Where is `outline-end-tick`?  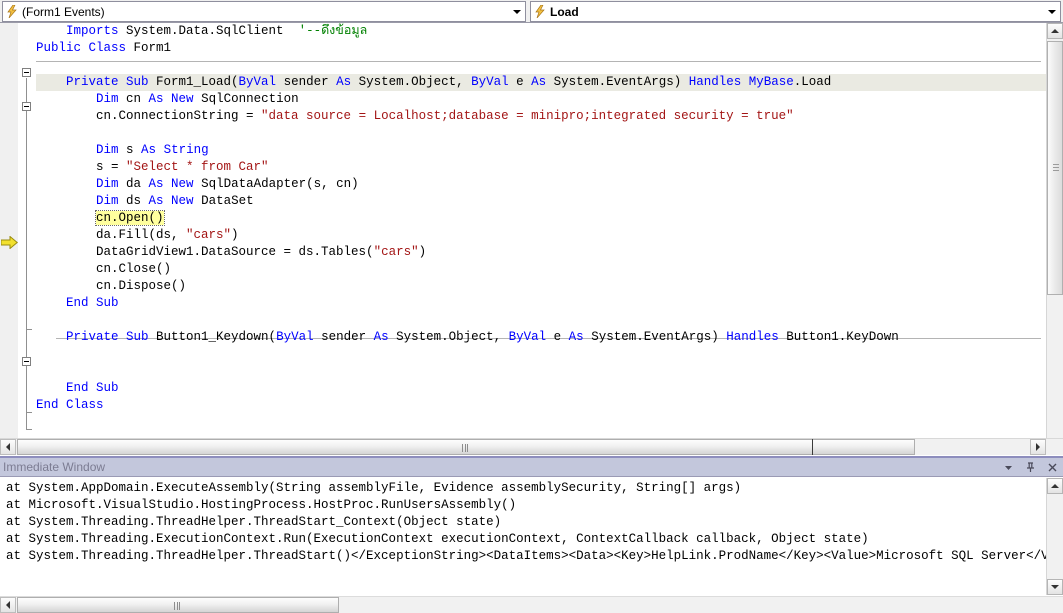 outline-end-tick is located at coordinates (29, 429).